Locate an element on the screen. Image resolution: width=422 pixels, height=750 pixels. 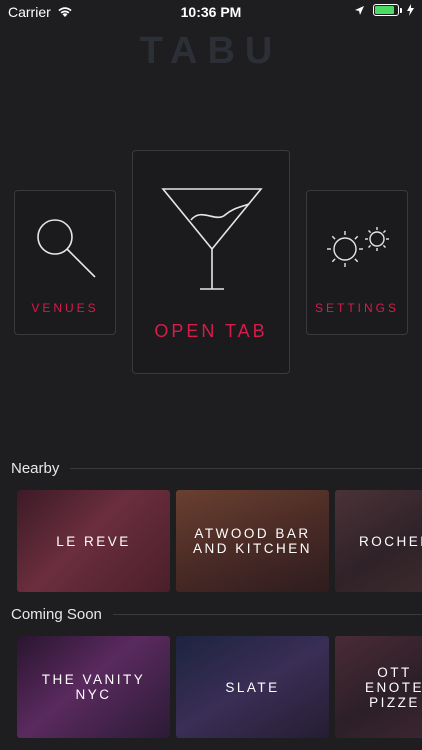
venue-card-label: ATWOOD BAR AND KITCHEN is located at coordinates (252, 541).